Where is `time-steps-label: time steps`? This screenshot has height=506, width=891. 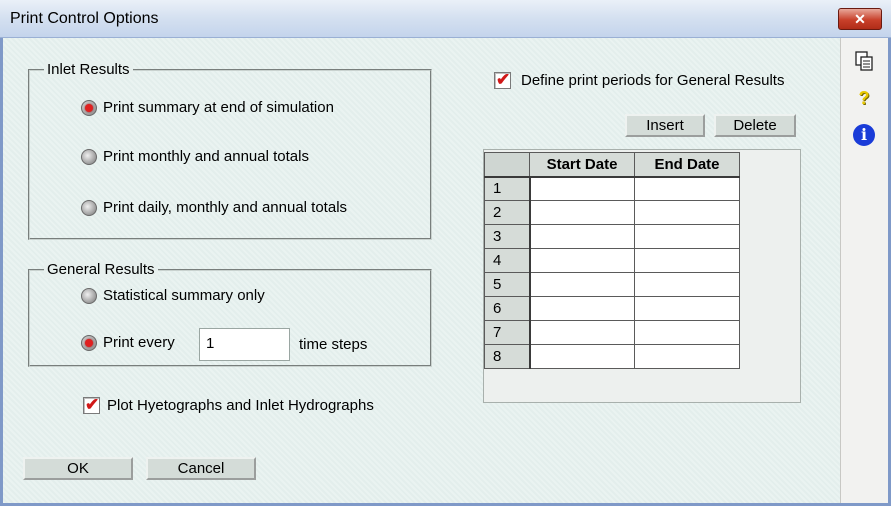
time-steps-label: time steps is located at coordinates (333, 344).